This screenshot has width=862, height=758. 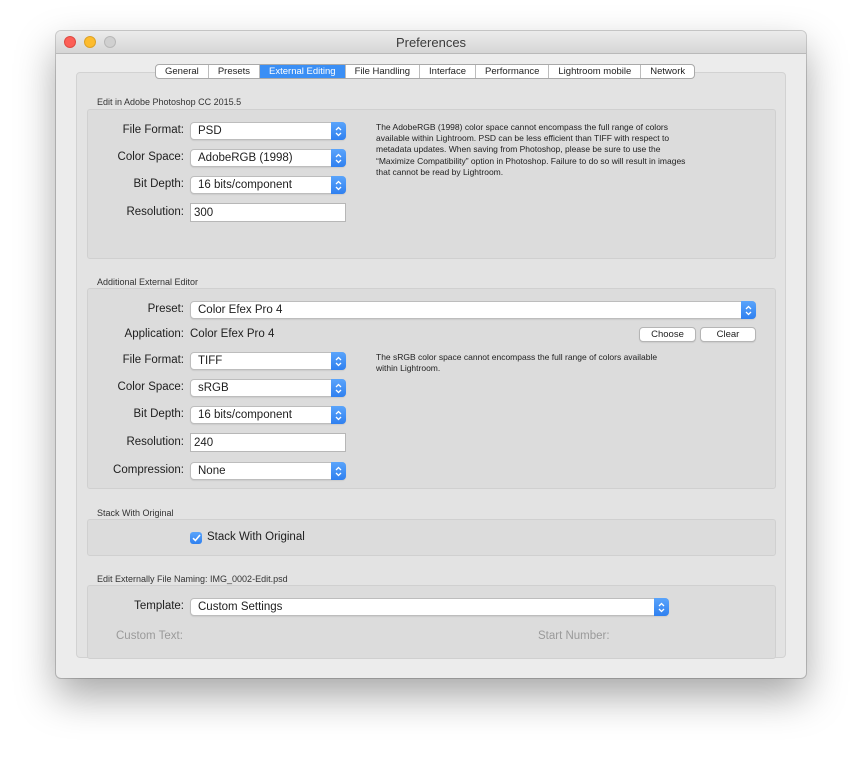 What do you see at coordinates (431, 537) in the screenshot?
I see `stack-group: Stack With Original` at bounding box center [431, 537].